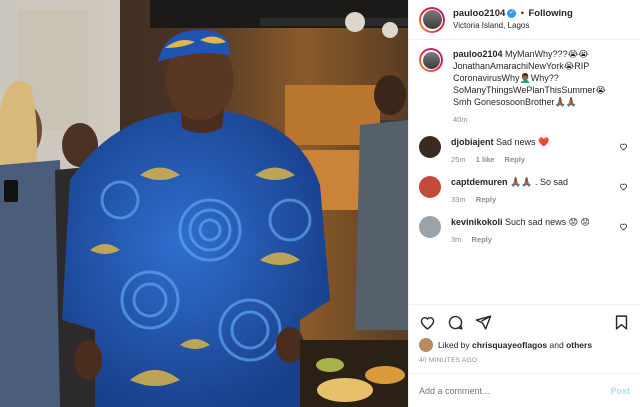  I want to click on author-avatar, so click(432, 19).